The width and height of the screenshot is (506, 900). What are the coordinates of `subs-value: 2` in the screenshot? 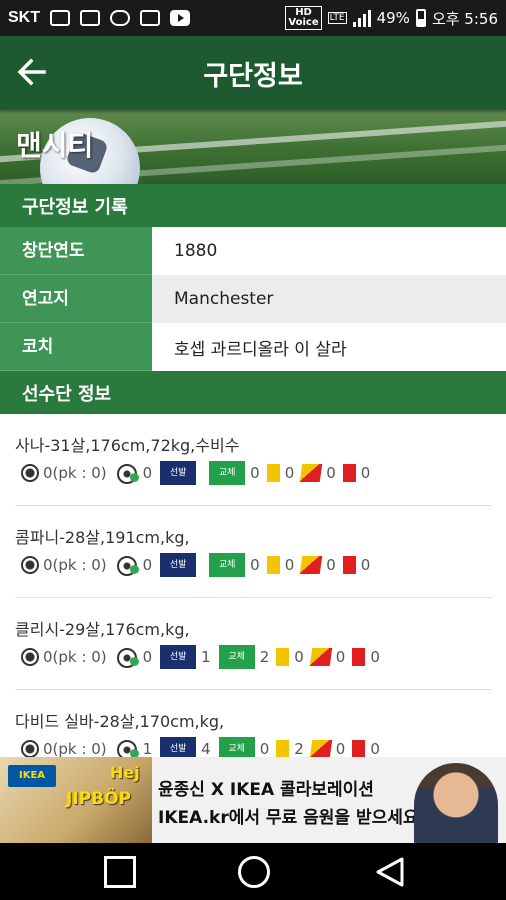 It's located at (264, 657).